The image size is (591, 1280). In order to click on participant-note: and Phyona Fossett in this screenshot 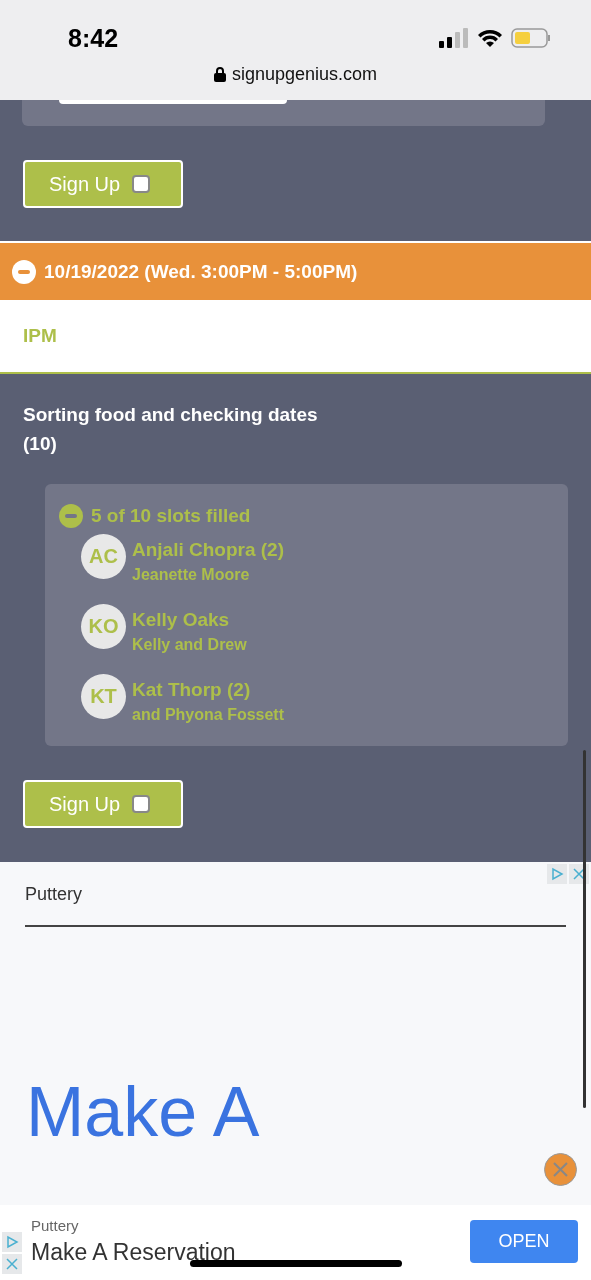, I will do `click(208, 715)`.